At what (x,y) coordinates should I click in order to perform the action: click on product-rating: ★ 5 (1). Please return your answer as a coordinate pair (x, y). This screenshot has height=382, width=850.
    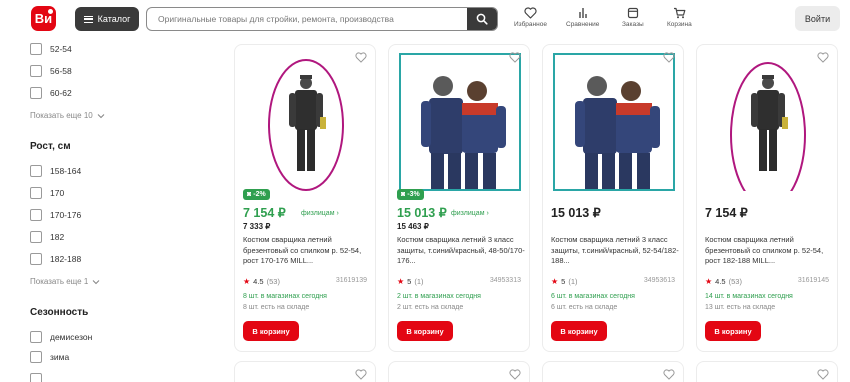
    Looking at the image, I should click on (410, 281).